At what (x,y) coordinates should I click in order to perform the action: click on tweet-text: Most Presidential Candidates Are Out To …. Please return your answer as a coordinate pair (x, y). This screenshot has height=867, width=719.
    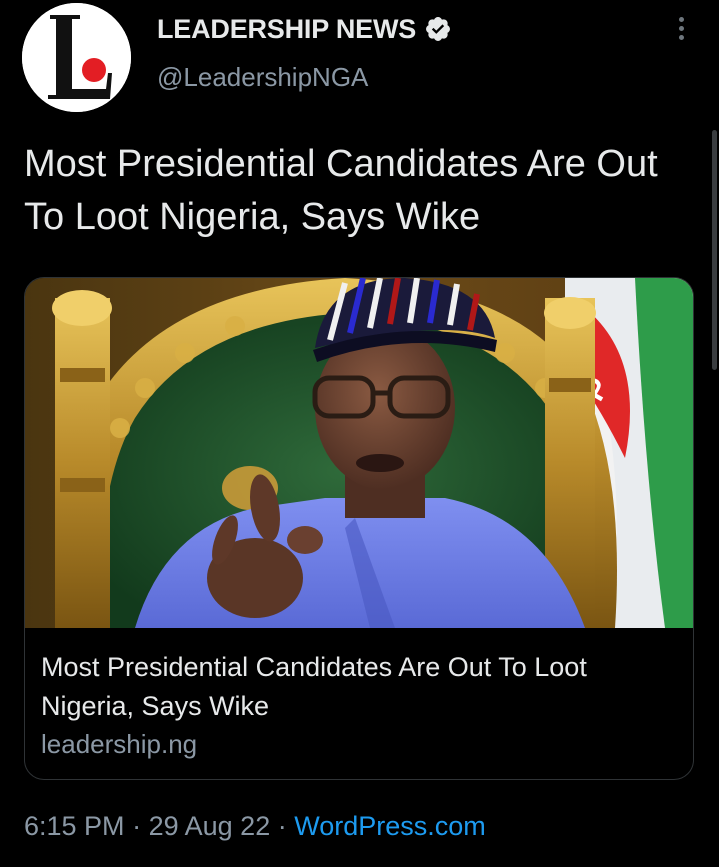
    Looking at the image, I should click on (341, 190).